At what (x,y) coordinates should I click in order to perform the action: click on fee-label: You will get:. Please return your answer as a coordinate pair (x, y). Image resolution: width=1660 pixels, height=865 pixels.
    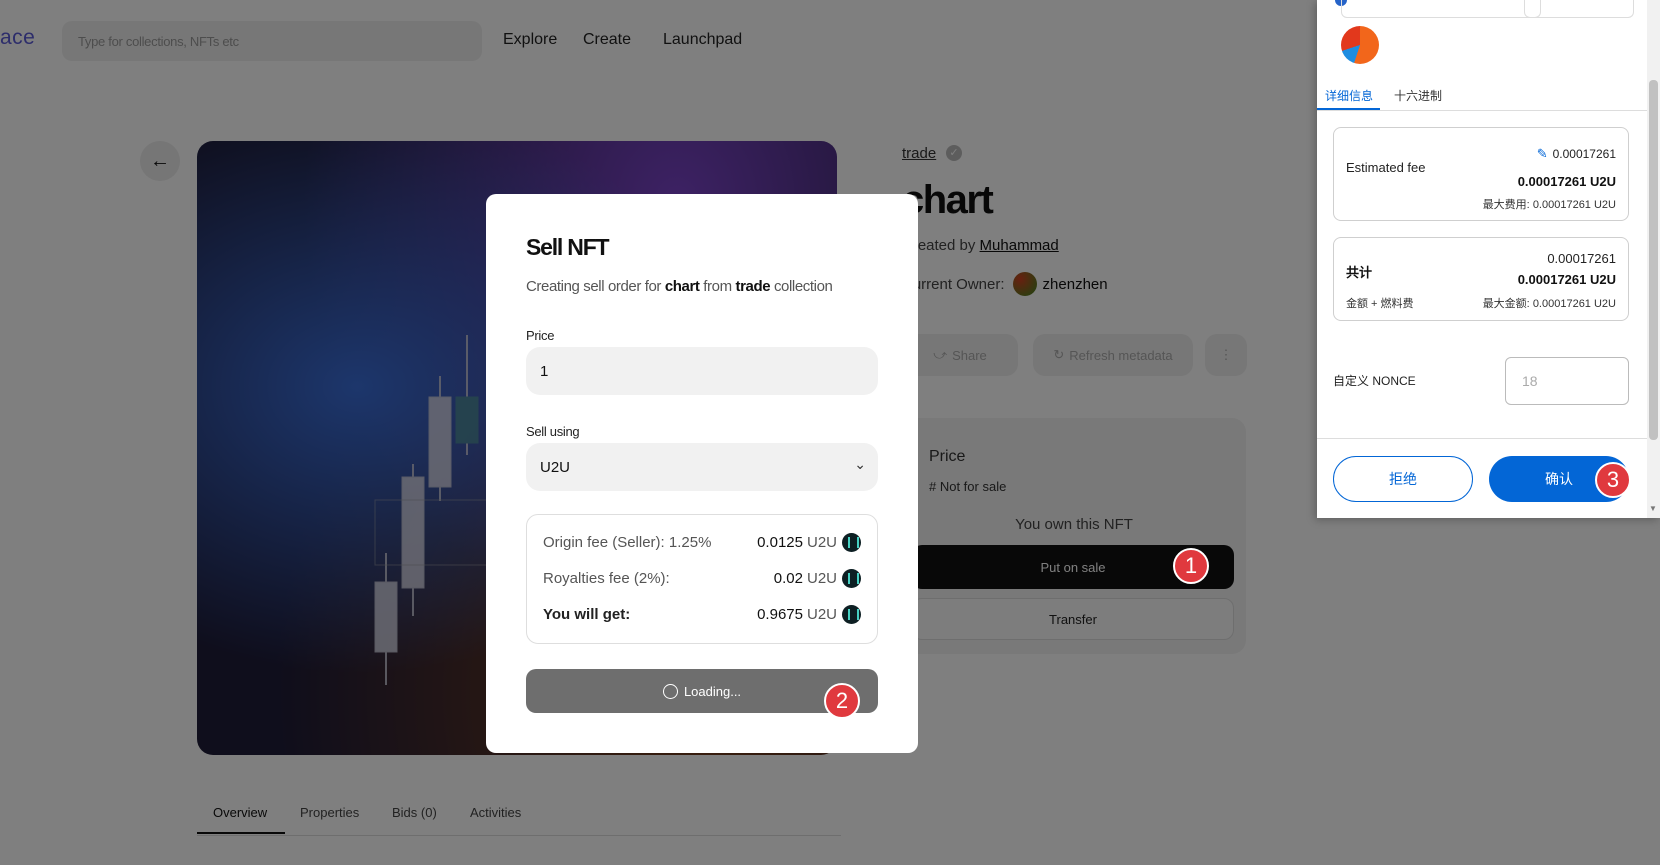
    Looking at the image, I should click on (587, 614).